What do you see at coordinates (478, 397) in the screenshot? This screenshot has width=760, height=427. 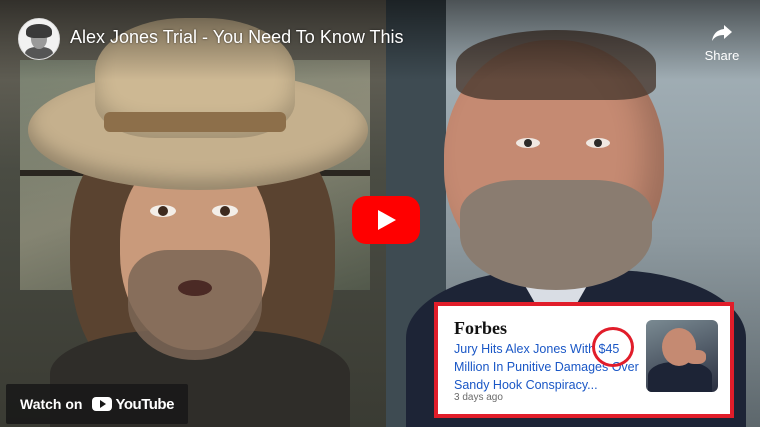 I see `forbes-timestamp: 3 days ago` at bounding box center [478, 397].